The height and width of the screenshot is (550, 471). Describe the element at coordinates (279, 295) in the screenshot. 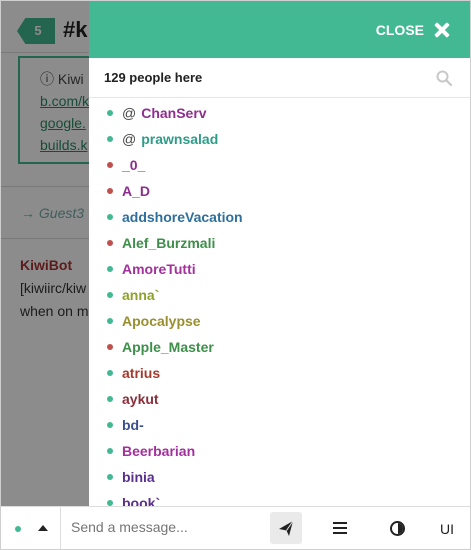

I see `nick-list-item: anna`` at that location.